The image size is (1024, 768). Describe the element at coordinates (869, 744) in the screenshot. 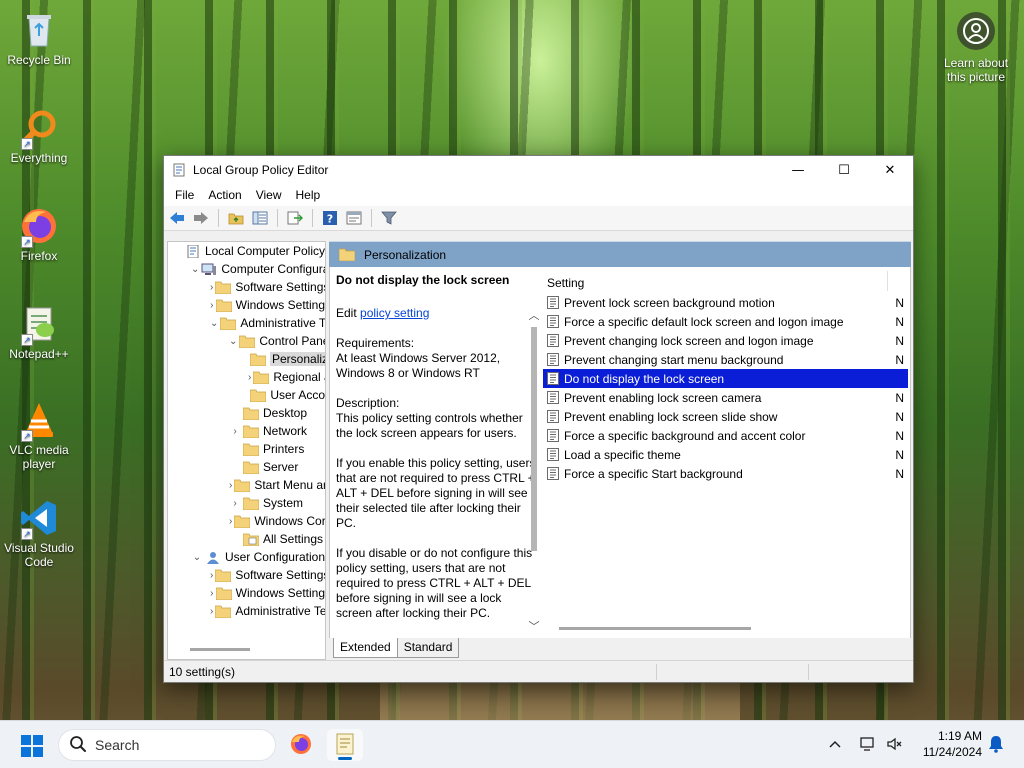

I see `tray-network` at that location.